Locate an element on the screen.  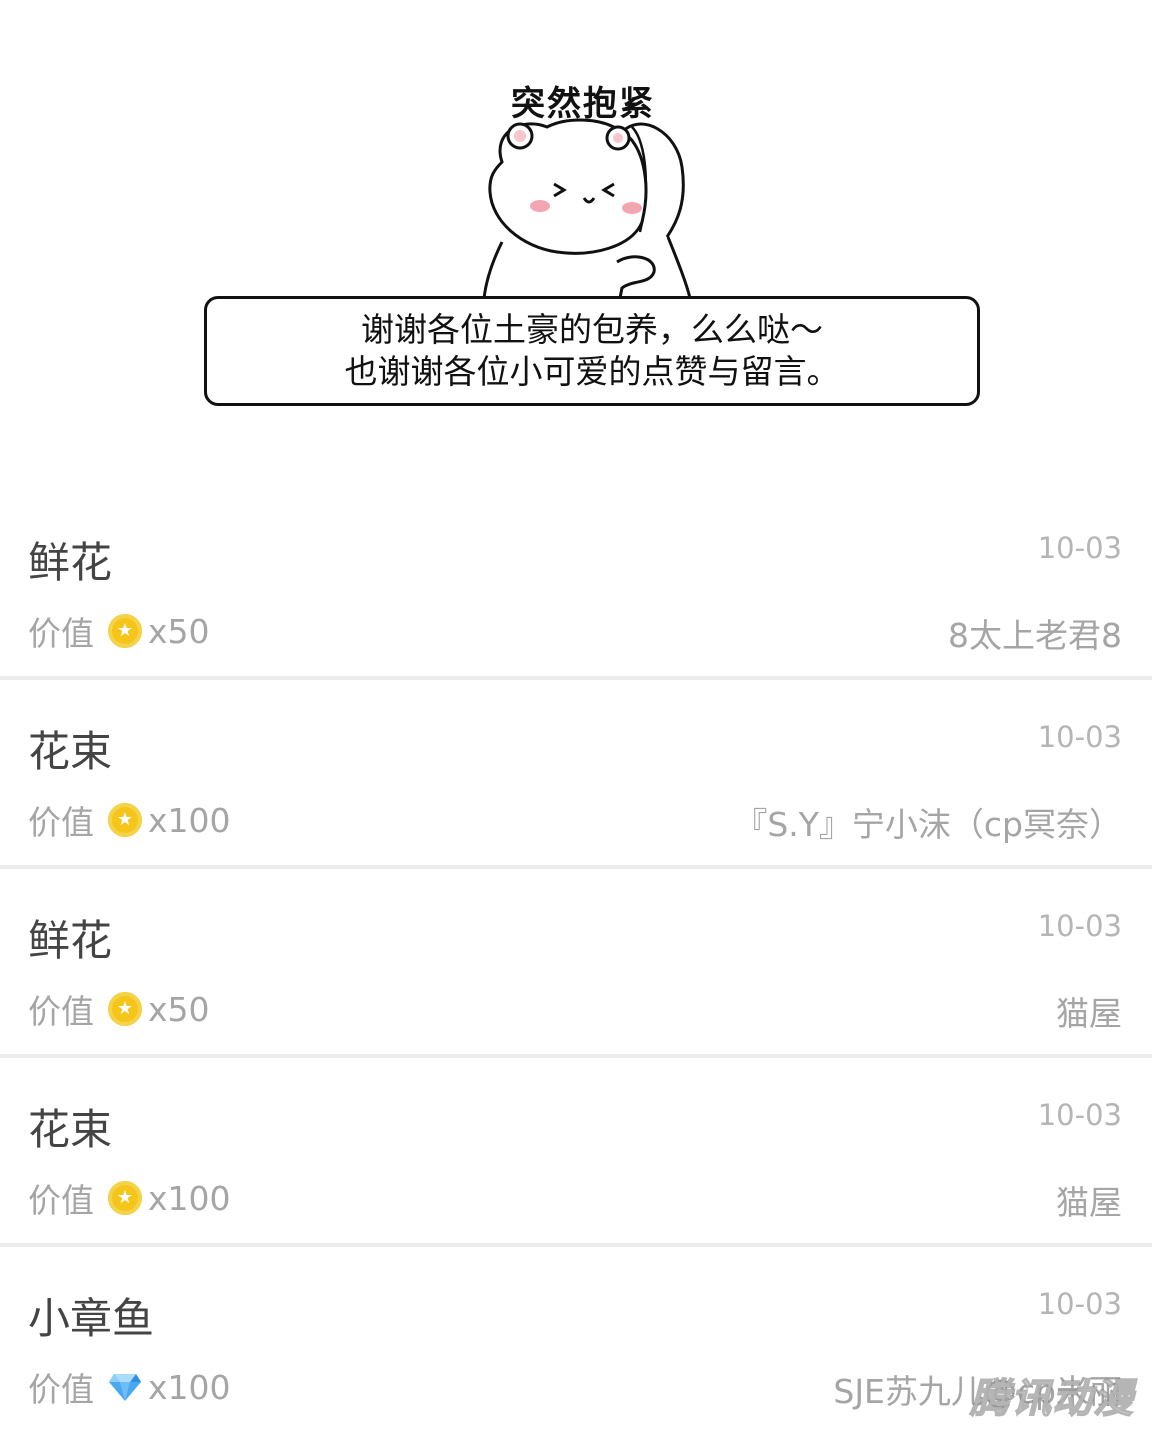
watermark-logo: 腾讯动漫 is located at coordinates (1051, 1399).